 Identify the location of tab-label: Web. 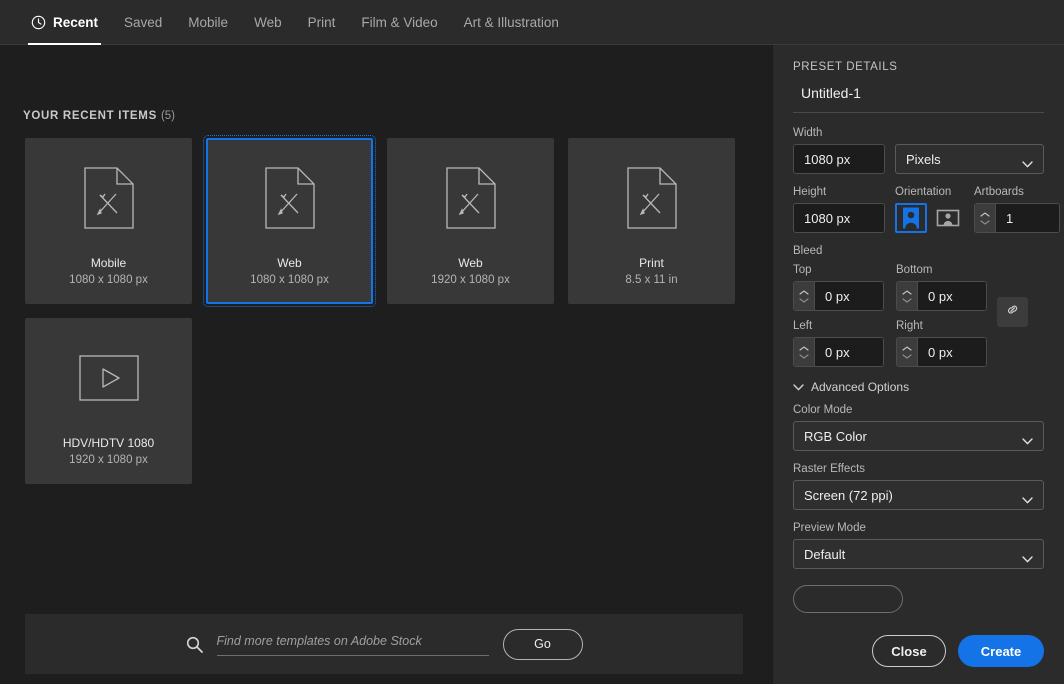
(268, 22).